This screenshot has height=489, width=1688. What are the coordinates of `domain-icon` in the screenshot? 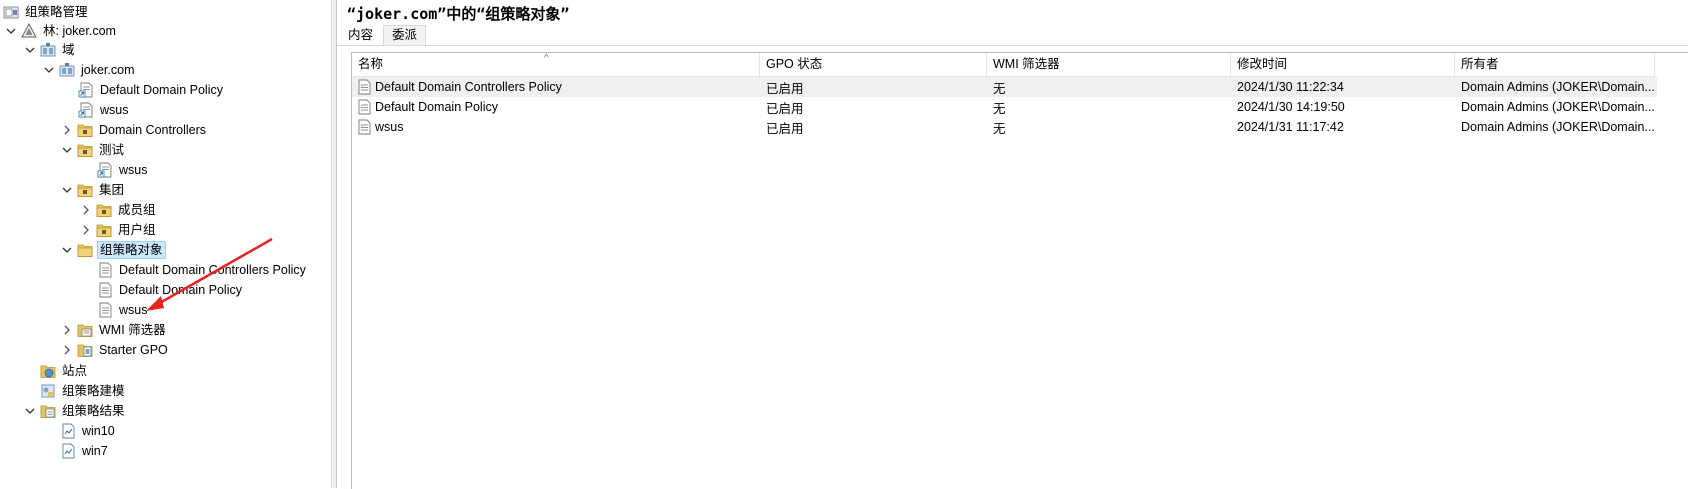 It's located at (67, 69).